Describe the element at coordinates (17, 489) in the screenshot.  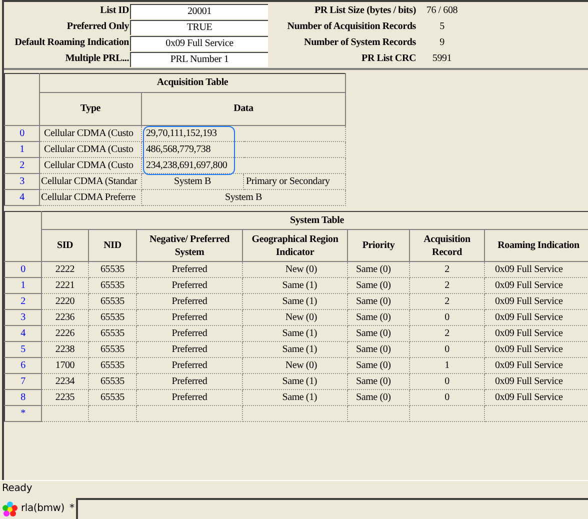
I see `status-text: Ready` at that location.